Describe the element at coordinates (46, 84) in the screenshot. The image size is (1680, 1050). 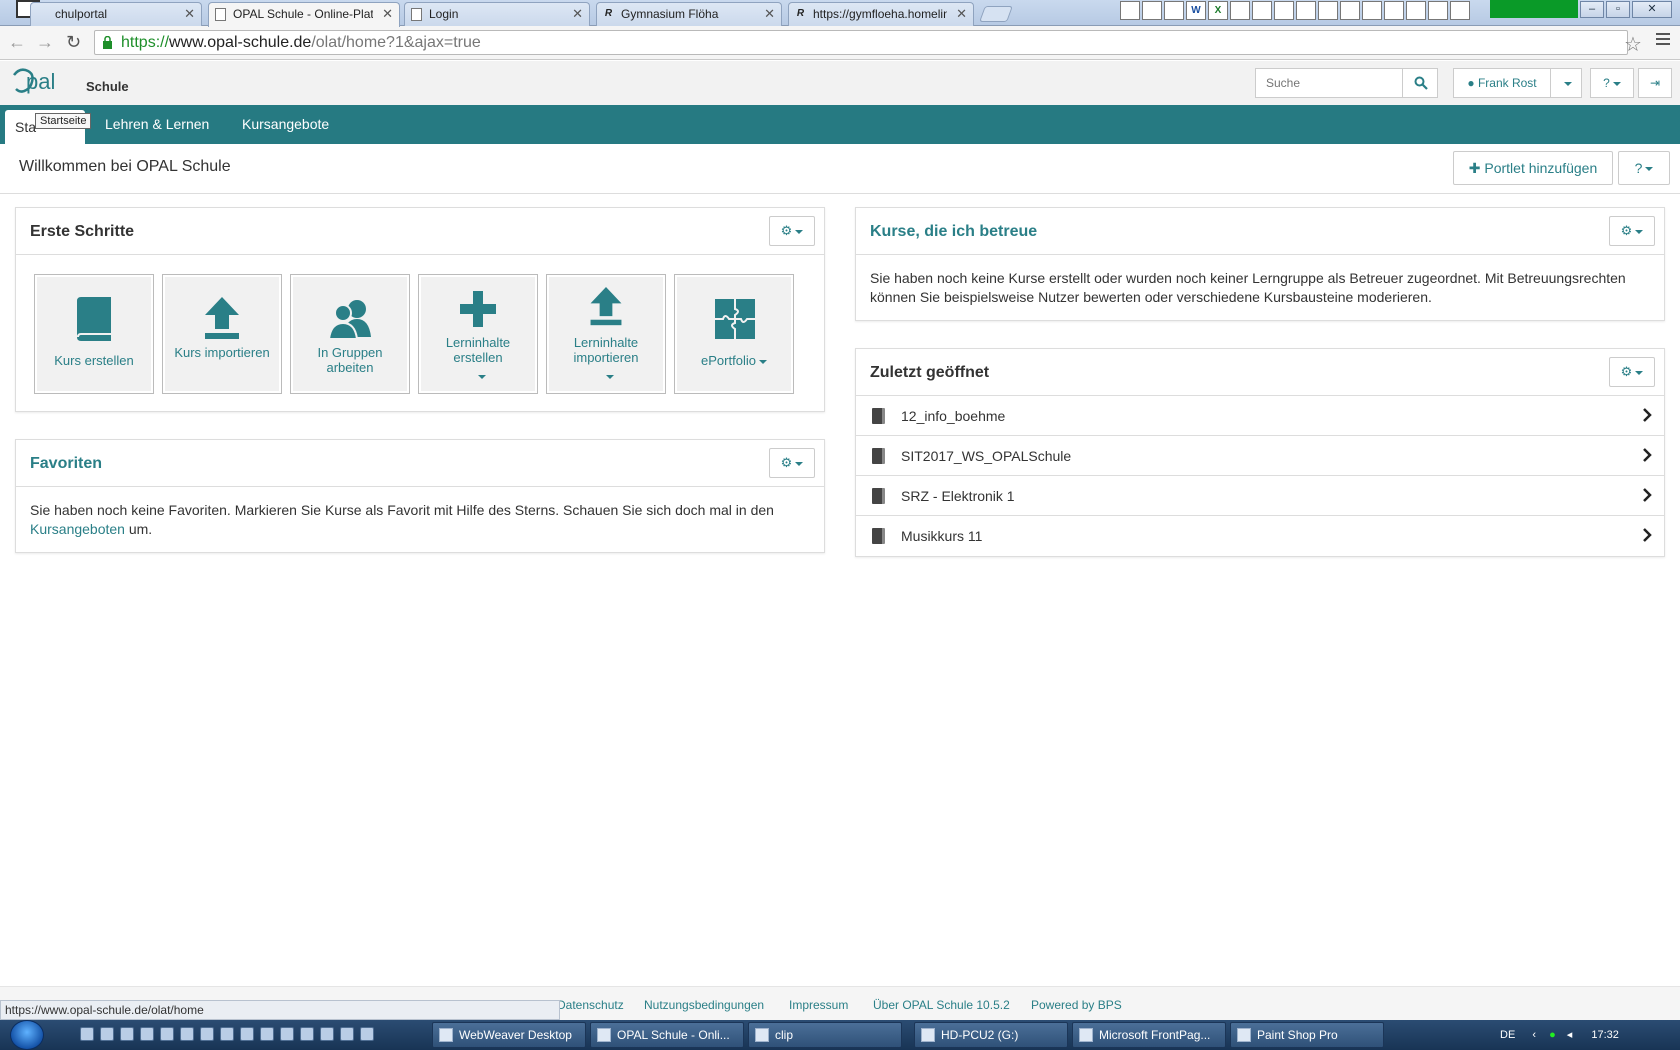
I see `opal-logo: pal` at that location.